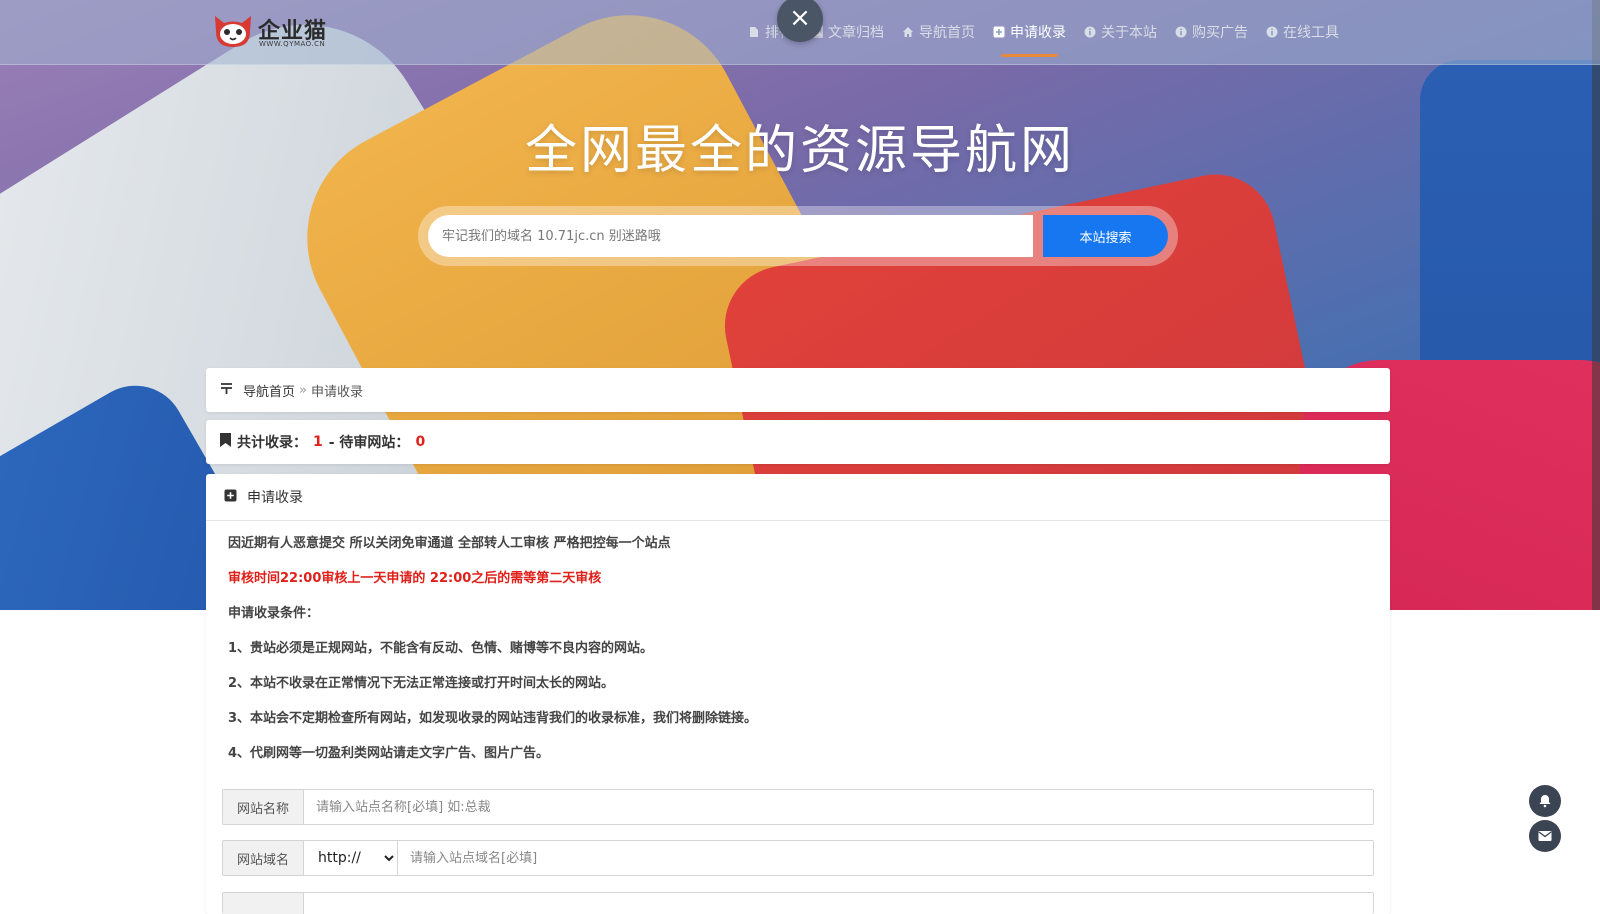  What do you see at coordinates (441, 648) in the screenshot?
I see `condition-item: 1、贵站必须是正规网站，不能含有反动、色情、赌博等不良内容的网站。` at bounding box center [441, 648].